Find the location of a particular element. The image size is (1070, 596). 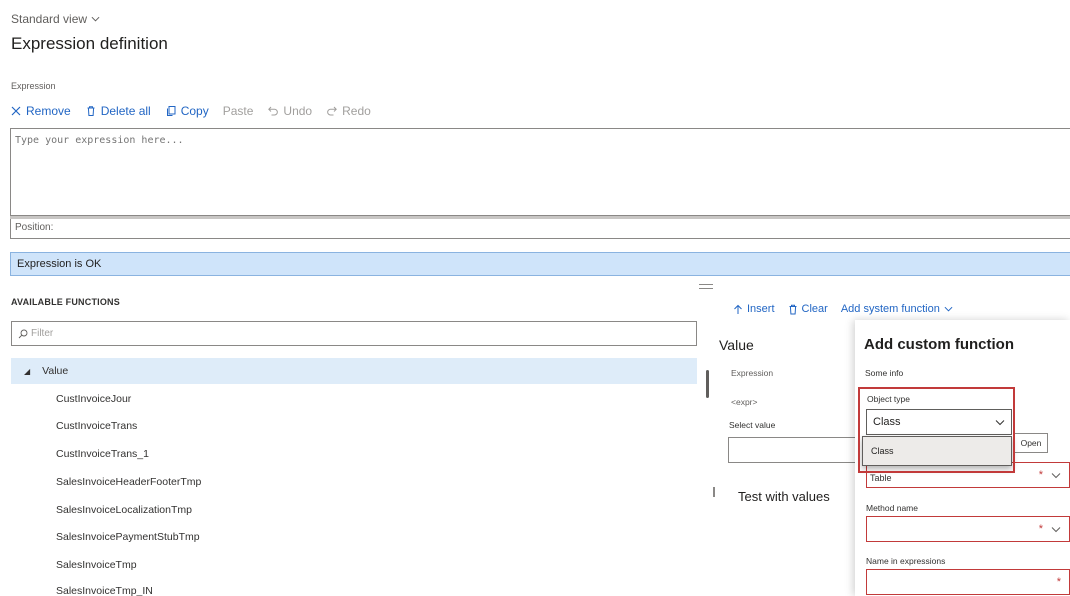

paste-button: Paste is located at coordinates (238, 111).